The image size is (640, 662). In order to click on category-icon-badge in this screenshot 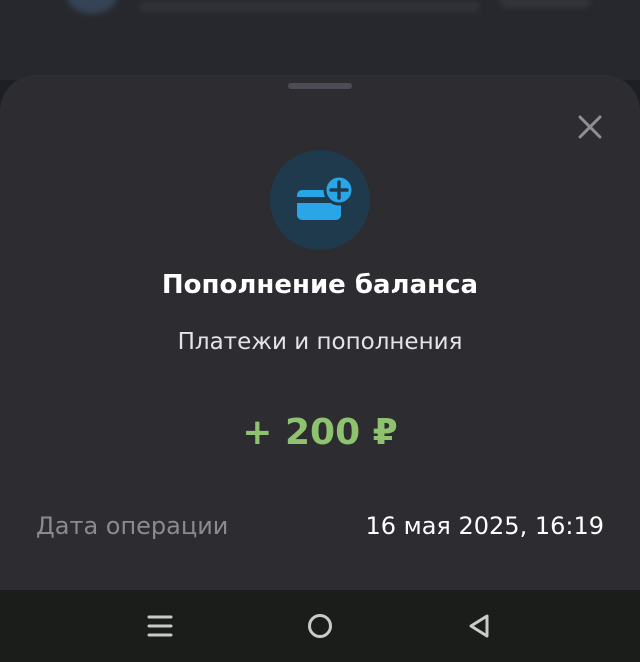, I will do `click(320, 200)`.